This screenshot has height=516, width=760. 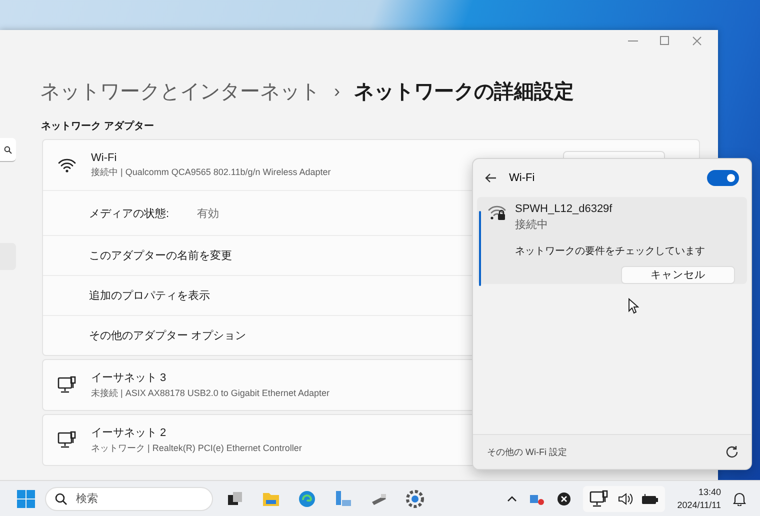 What do you see at coordinates (129, 378) in the screenshot?
I see `adapter-name: イーサネット 3` at bounding box center [129, 378].